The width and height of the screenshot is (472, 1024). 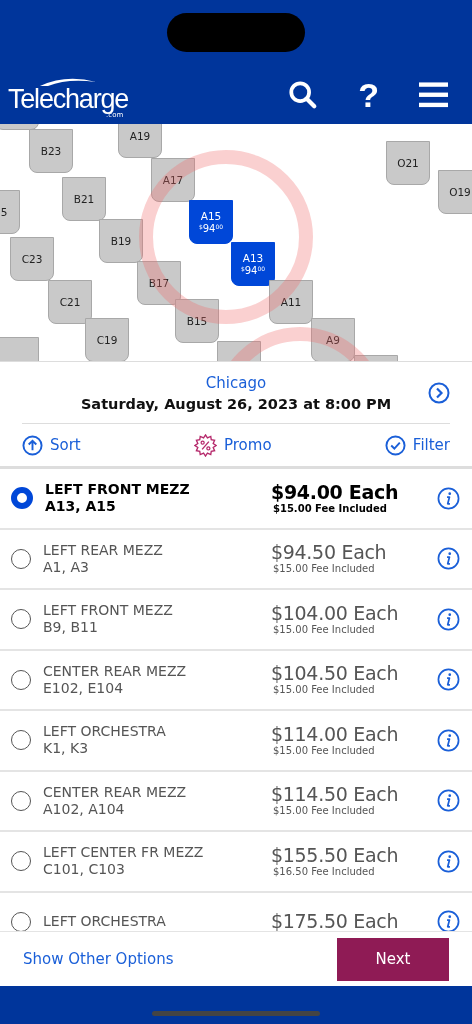 What do you see at coordinates (107, 339) in the screenshot?
I see `seat: C19` at bounding box center [107, 339].